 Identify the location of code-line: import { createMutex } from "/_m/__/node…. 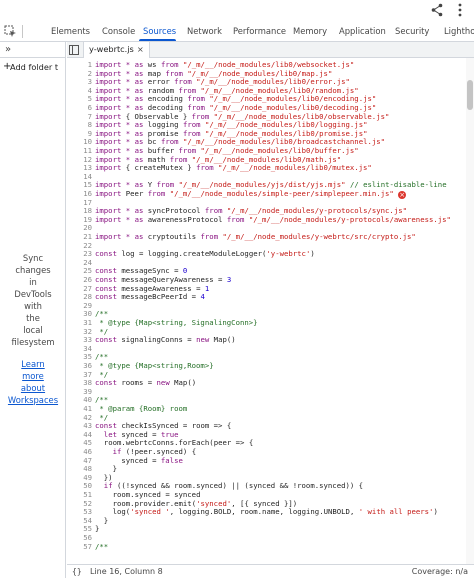
(233, 168).